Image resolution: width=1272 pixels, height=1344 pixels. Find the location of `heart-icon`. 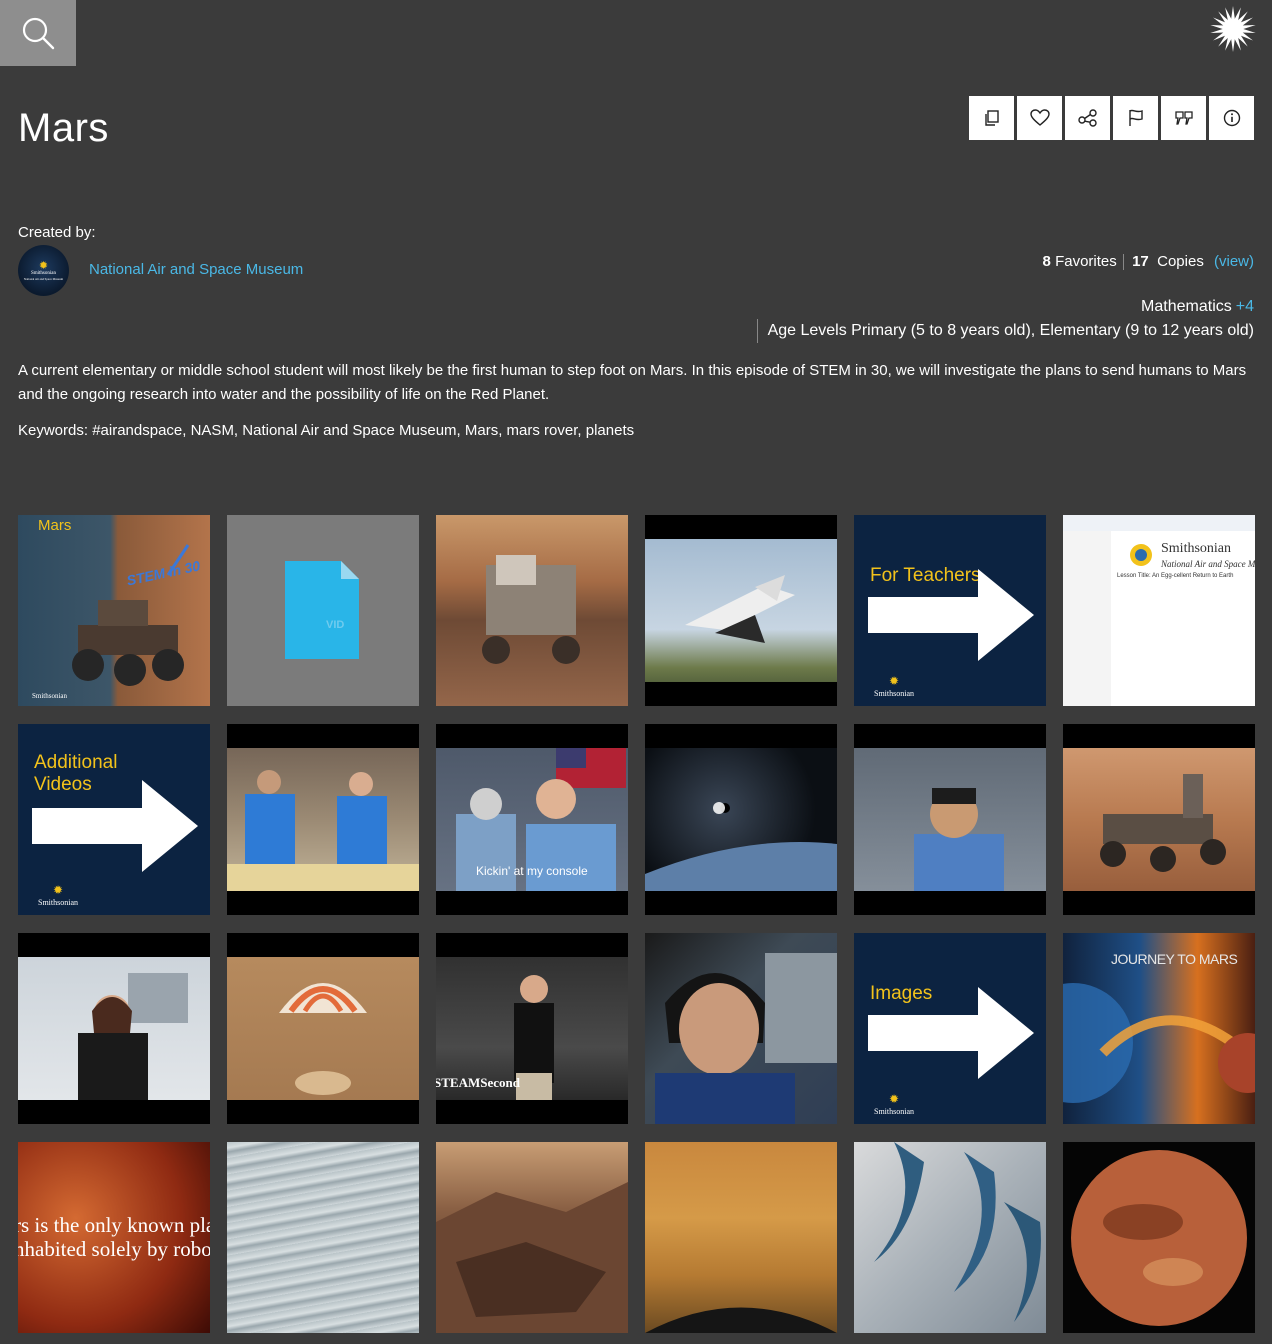

heart-icon is located at coordinates (1039, 117).